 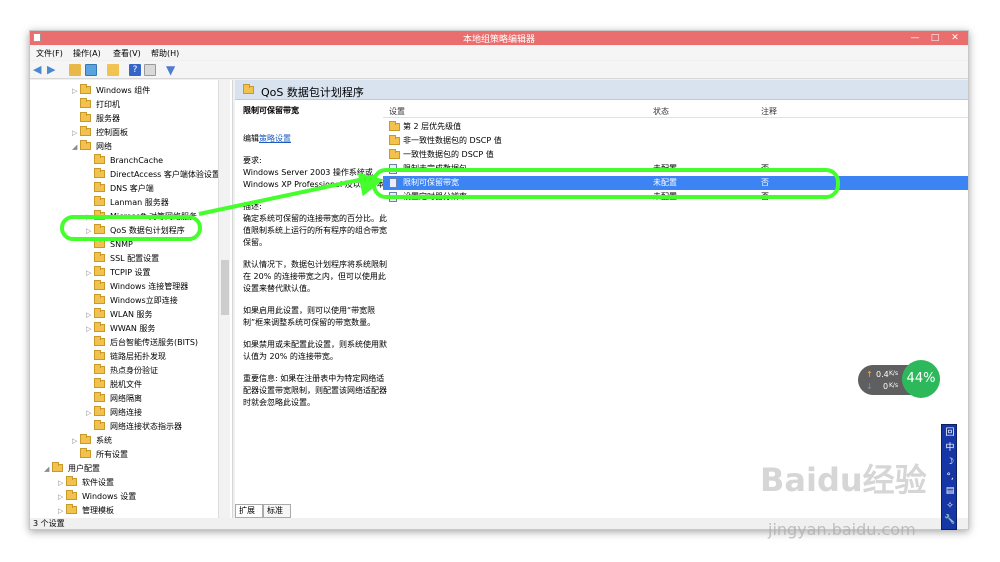 What do you see at coordinates (134, 370) in the screenshot?
I see `tree-item-label: 热点身份验证` at bounding box center [134, 370].